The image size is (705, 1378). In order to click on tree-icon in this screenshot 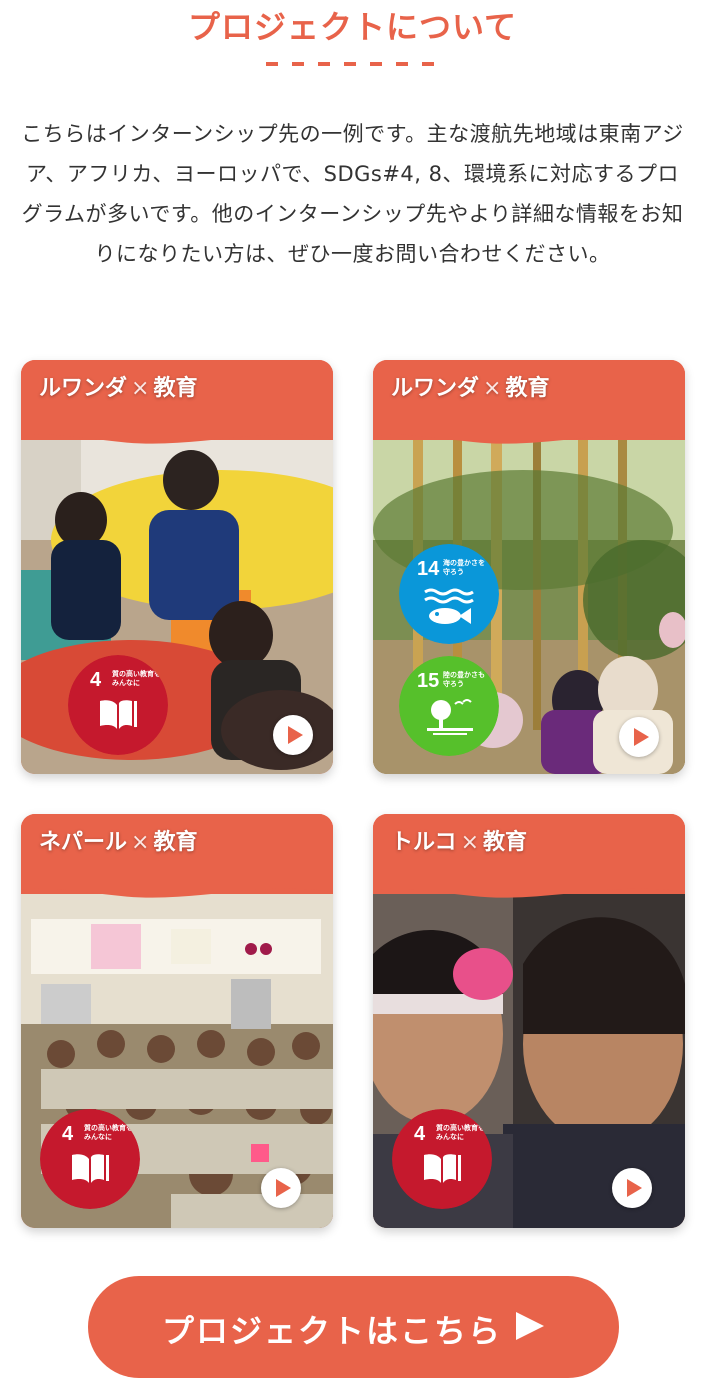, I will do `click(450, 717)`.